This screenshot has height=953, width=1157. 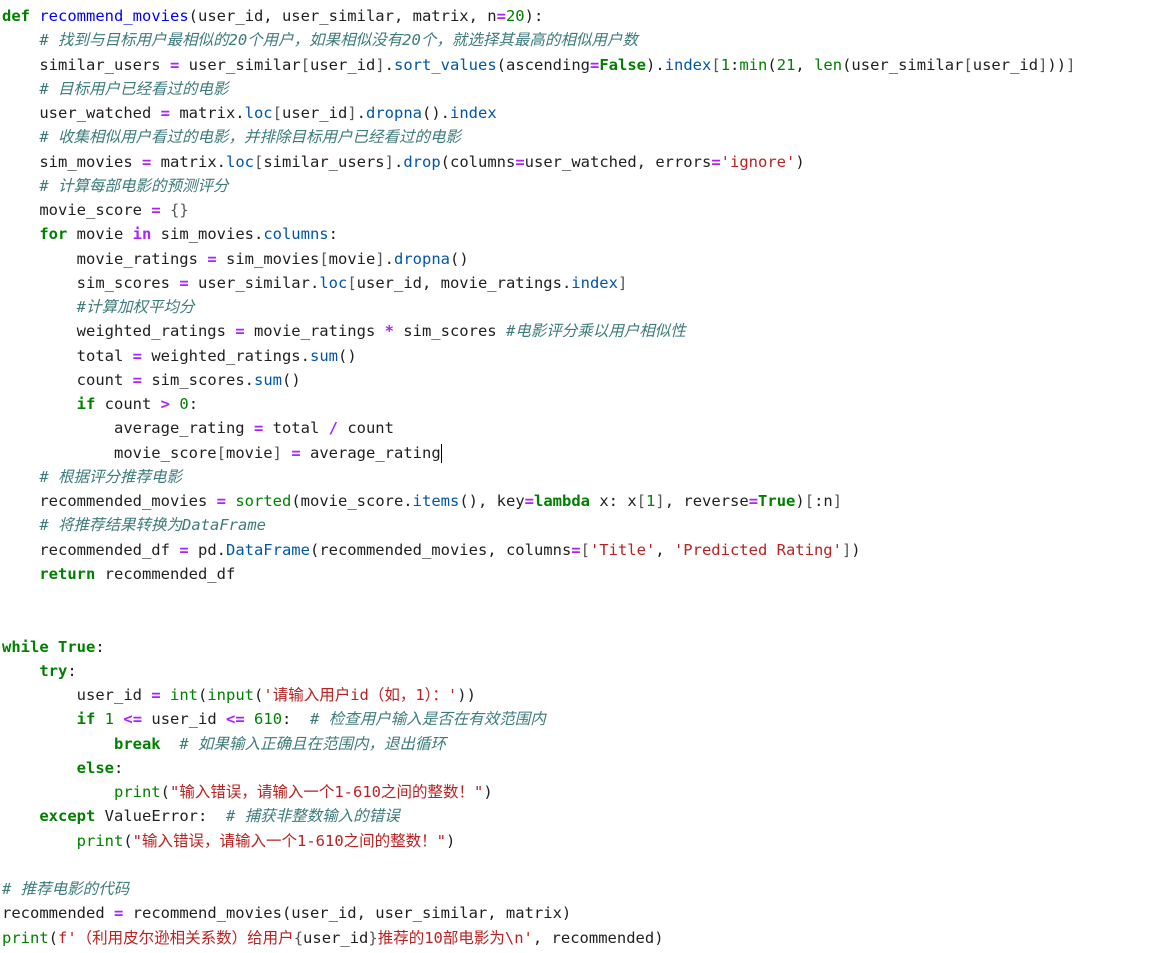 What do you see at coordinates (134, 185) in the screenshot?
I see `code-comment: # 计算每部电影的预测评分` at bounding box center [134, 185].